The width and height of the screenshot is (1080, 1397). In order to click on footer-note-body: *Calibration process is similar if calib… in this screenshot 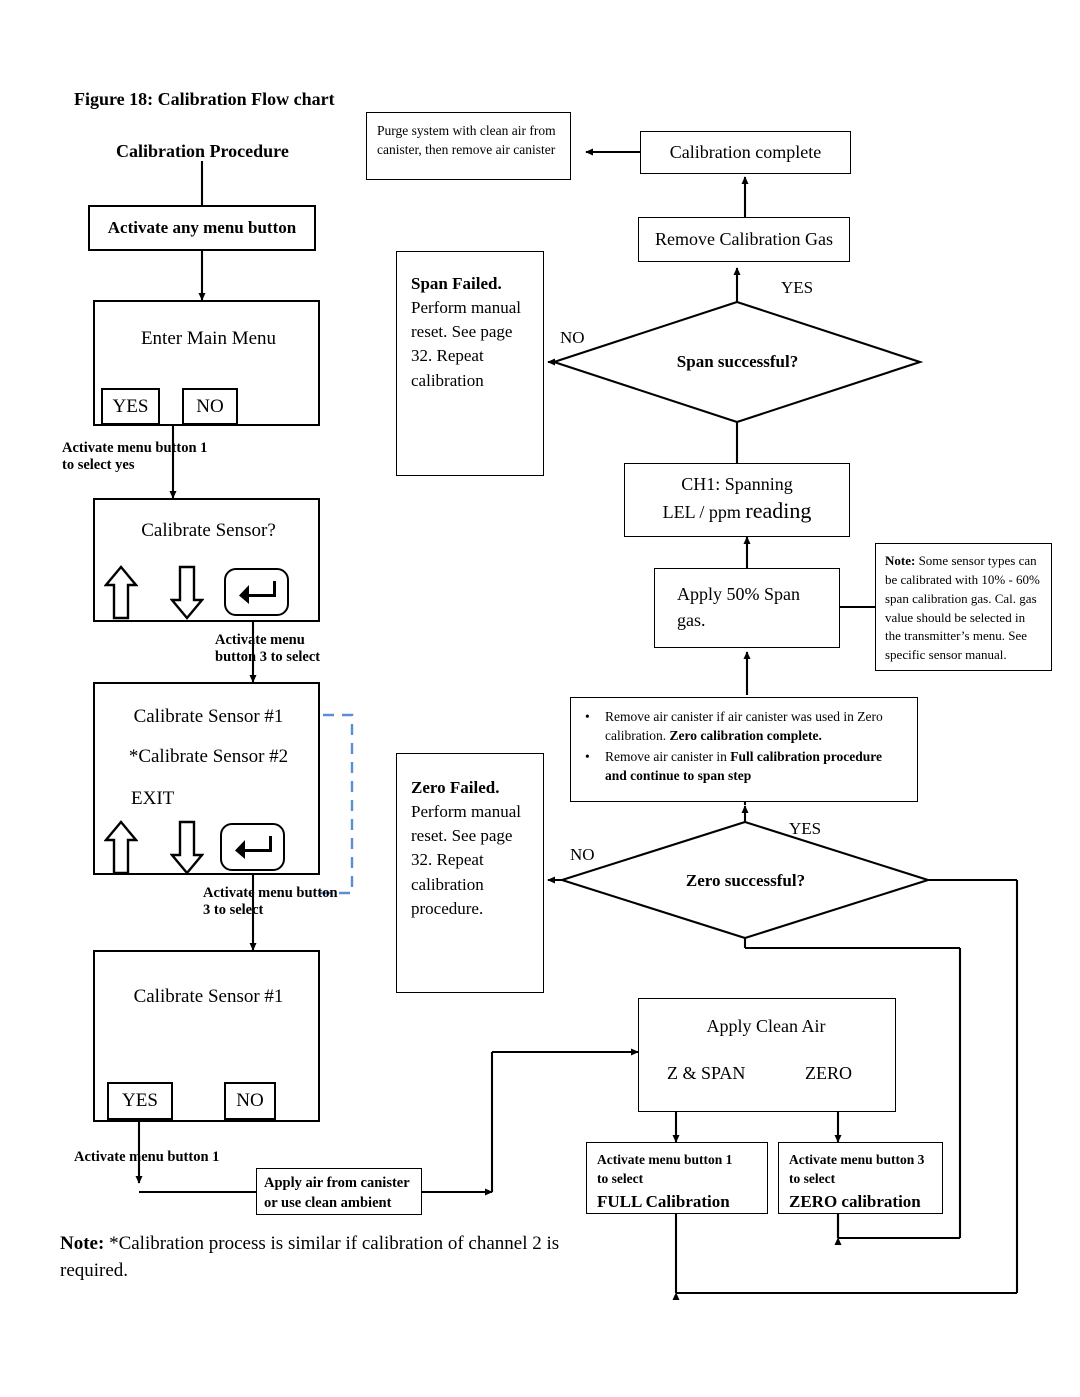, I will do `click(310, 1257)`.